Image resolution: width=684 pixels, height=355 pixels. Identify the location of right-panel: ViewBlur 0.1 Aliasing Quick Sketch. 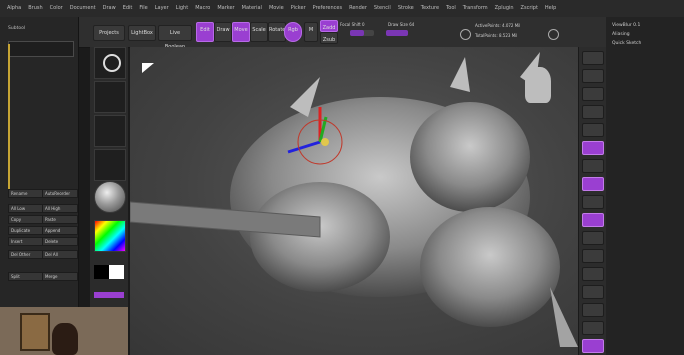
(645, 186).